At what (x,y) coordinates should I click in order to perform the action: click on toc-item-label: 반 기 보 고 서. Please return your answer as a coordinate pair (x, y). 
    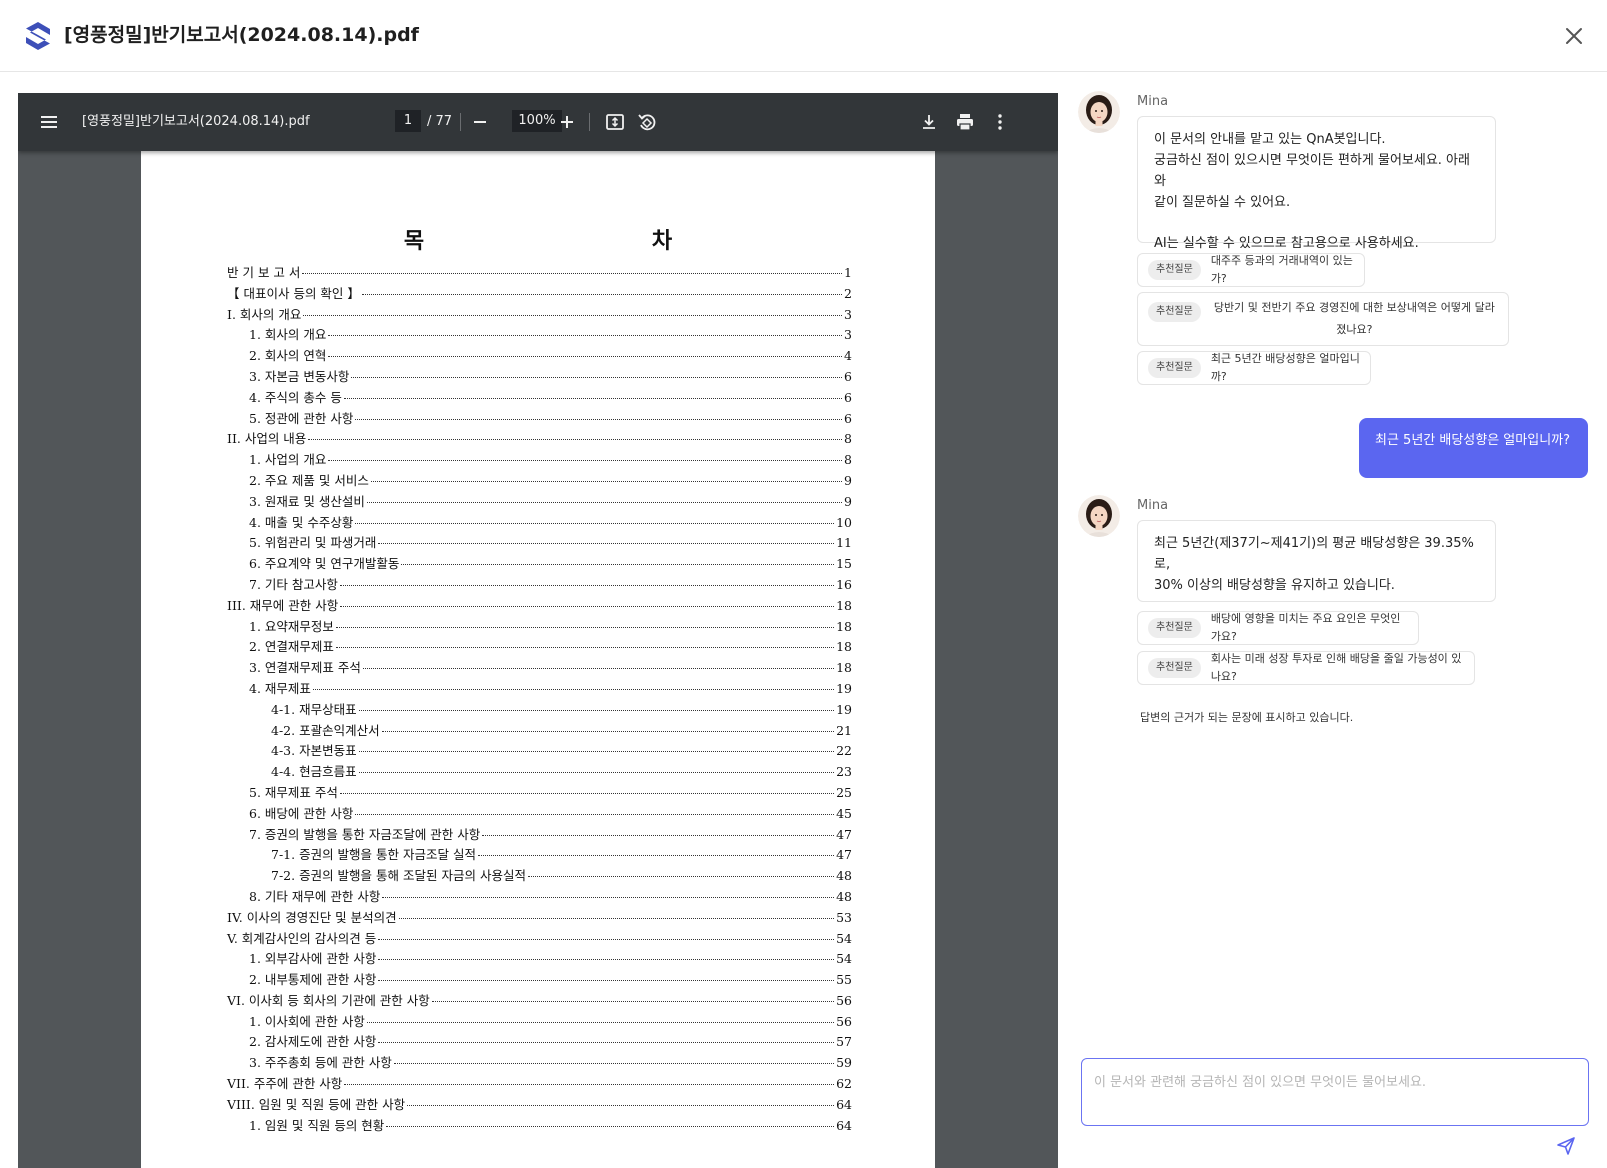
    Looking at the image, I should click on (264, 272).